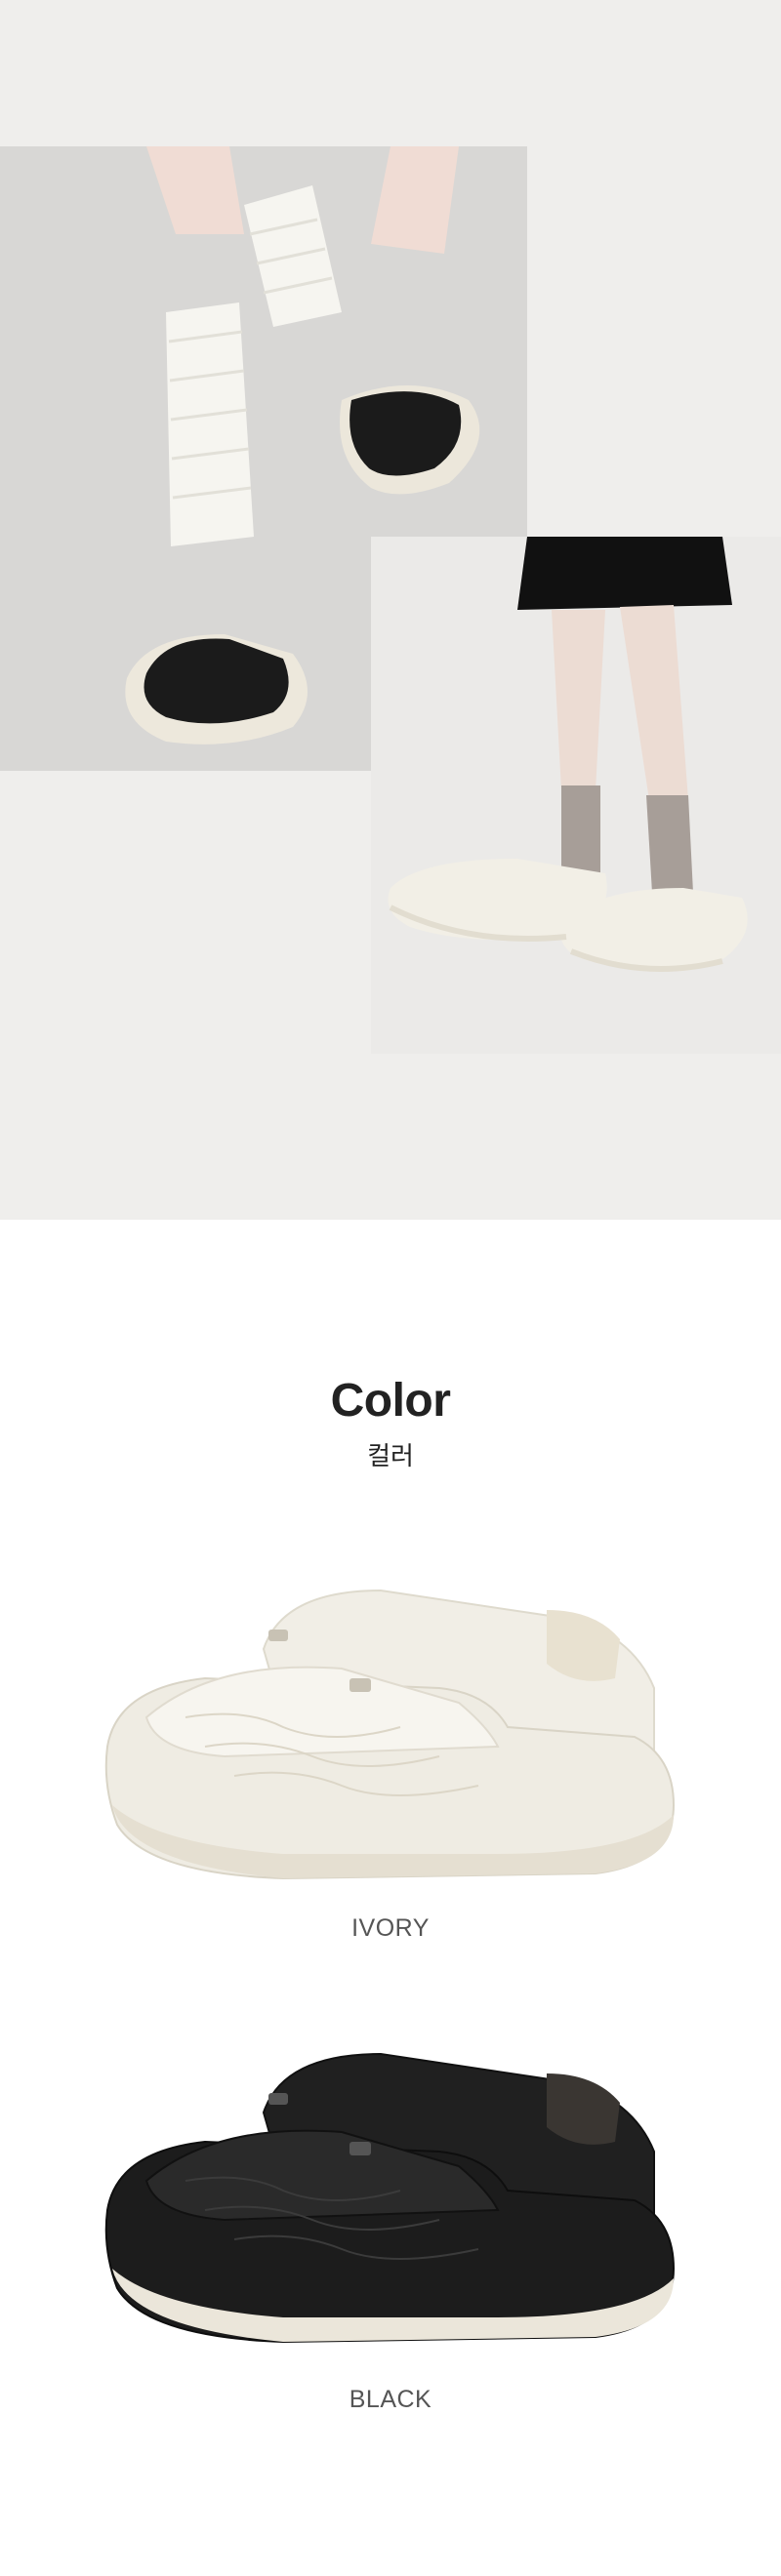 The width and height of the screenshot is (781, 2576). Describe the element at coordinates (390, 1732) in the screenshot. I see `product-image-ivory` at that location.